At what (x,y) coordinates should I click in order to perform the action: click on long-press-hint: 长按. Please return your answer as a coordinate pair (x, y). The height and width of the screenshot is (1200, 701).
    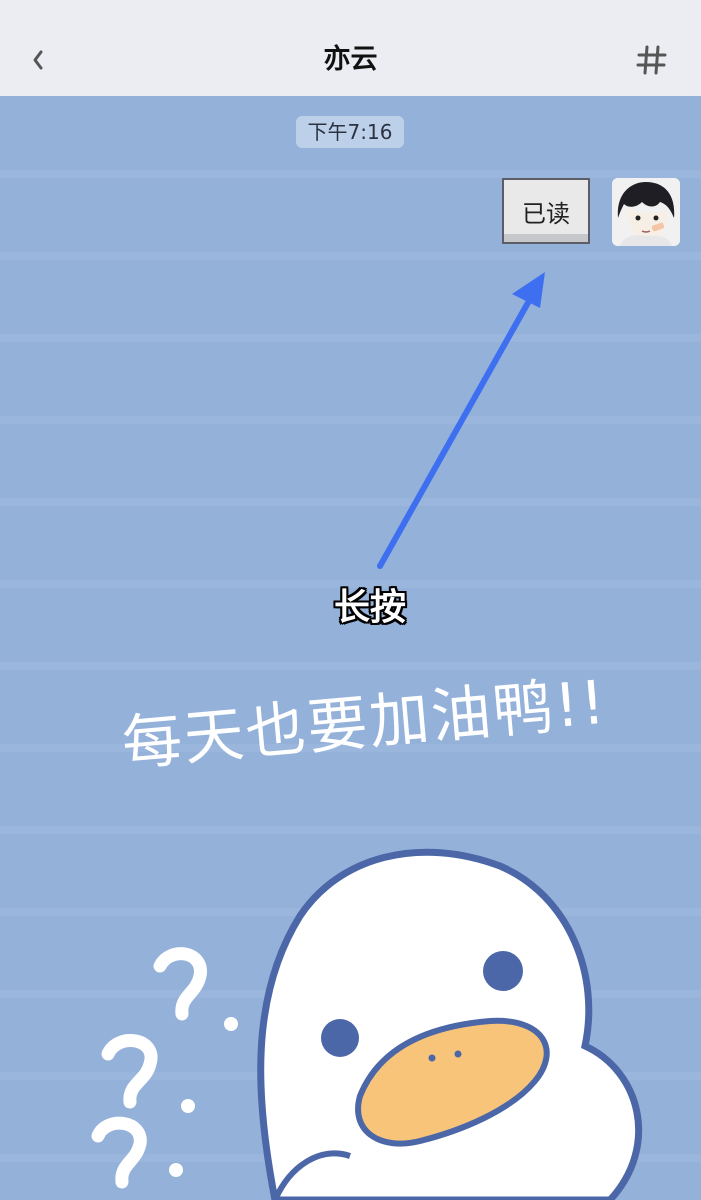
    Looking at the image, I should click on (369, 607).